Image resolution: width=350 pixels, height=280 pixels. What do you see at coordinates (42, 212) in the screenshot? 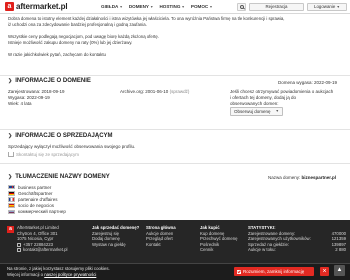
I see `translation-text: коммерческий партнер` at bounding box center [42, 212].